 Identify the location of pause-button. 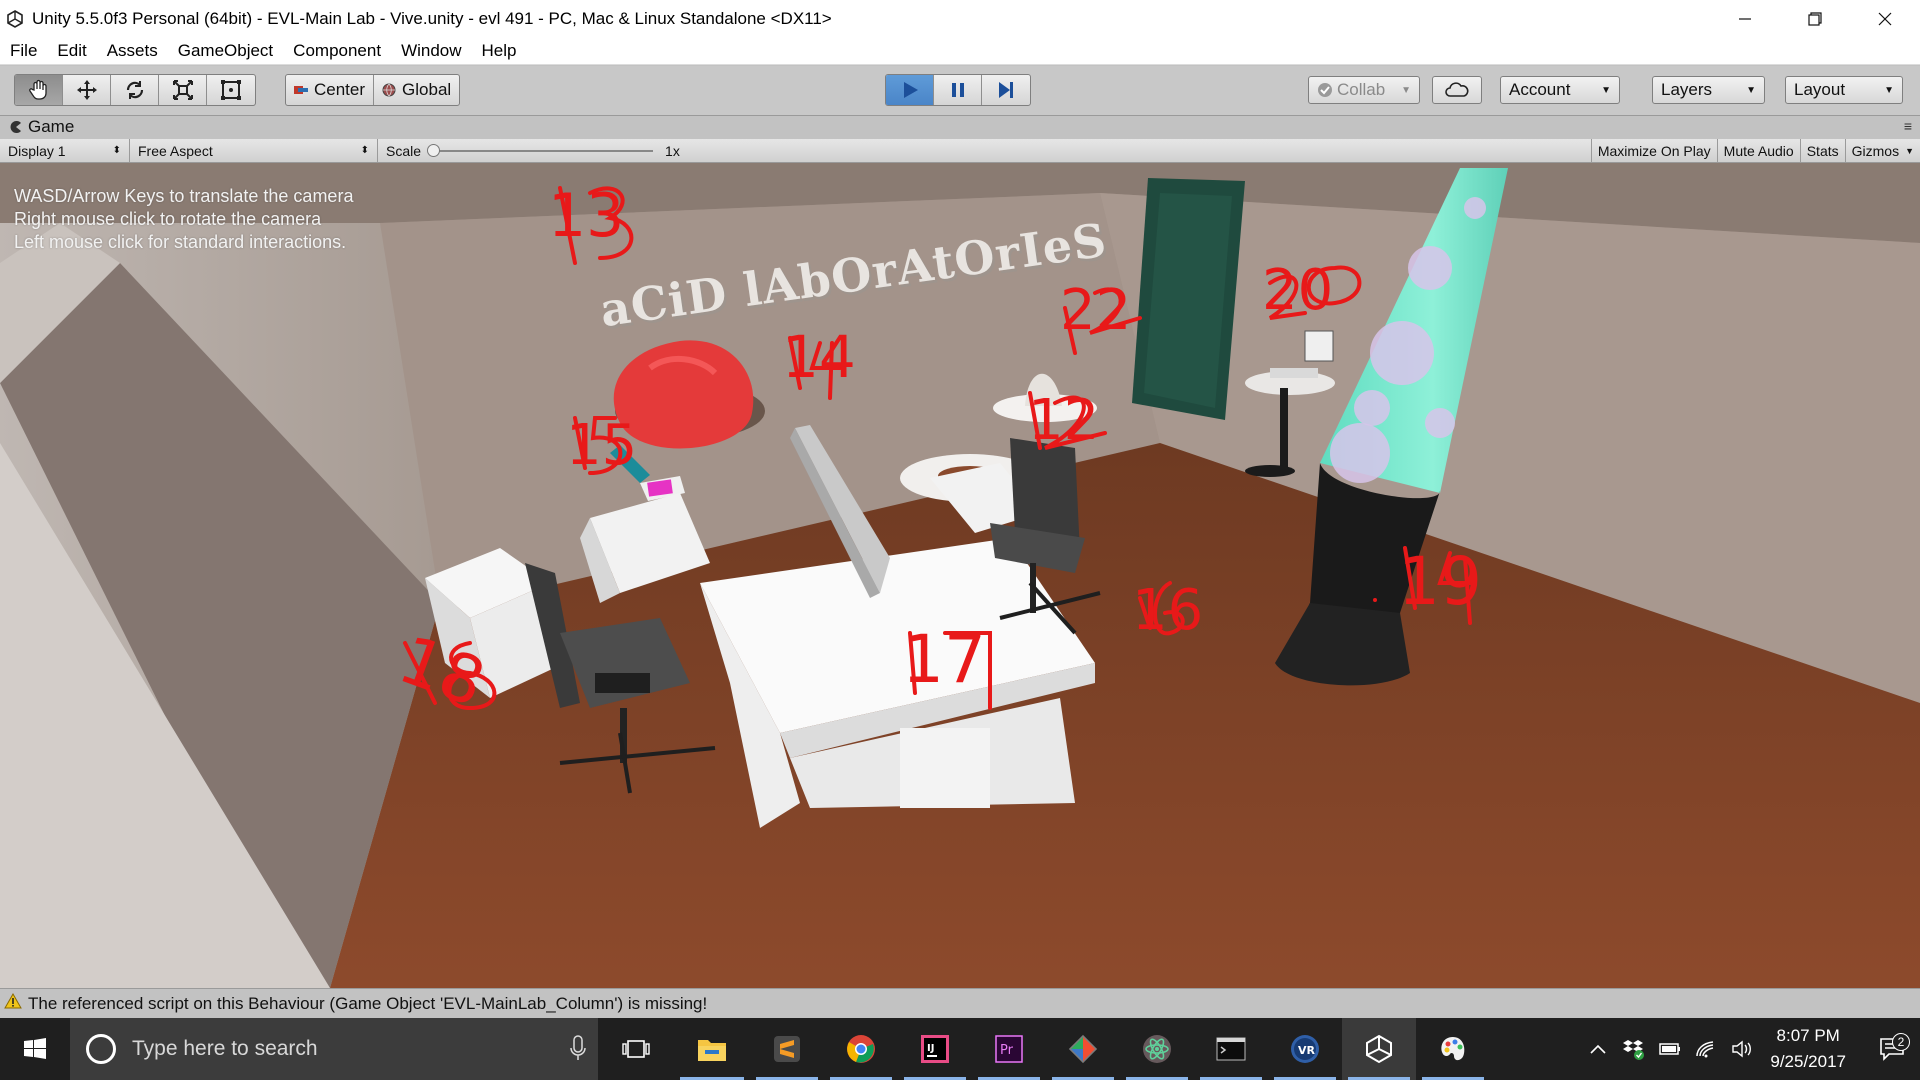
(958, 90).